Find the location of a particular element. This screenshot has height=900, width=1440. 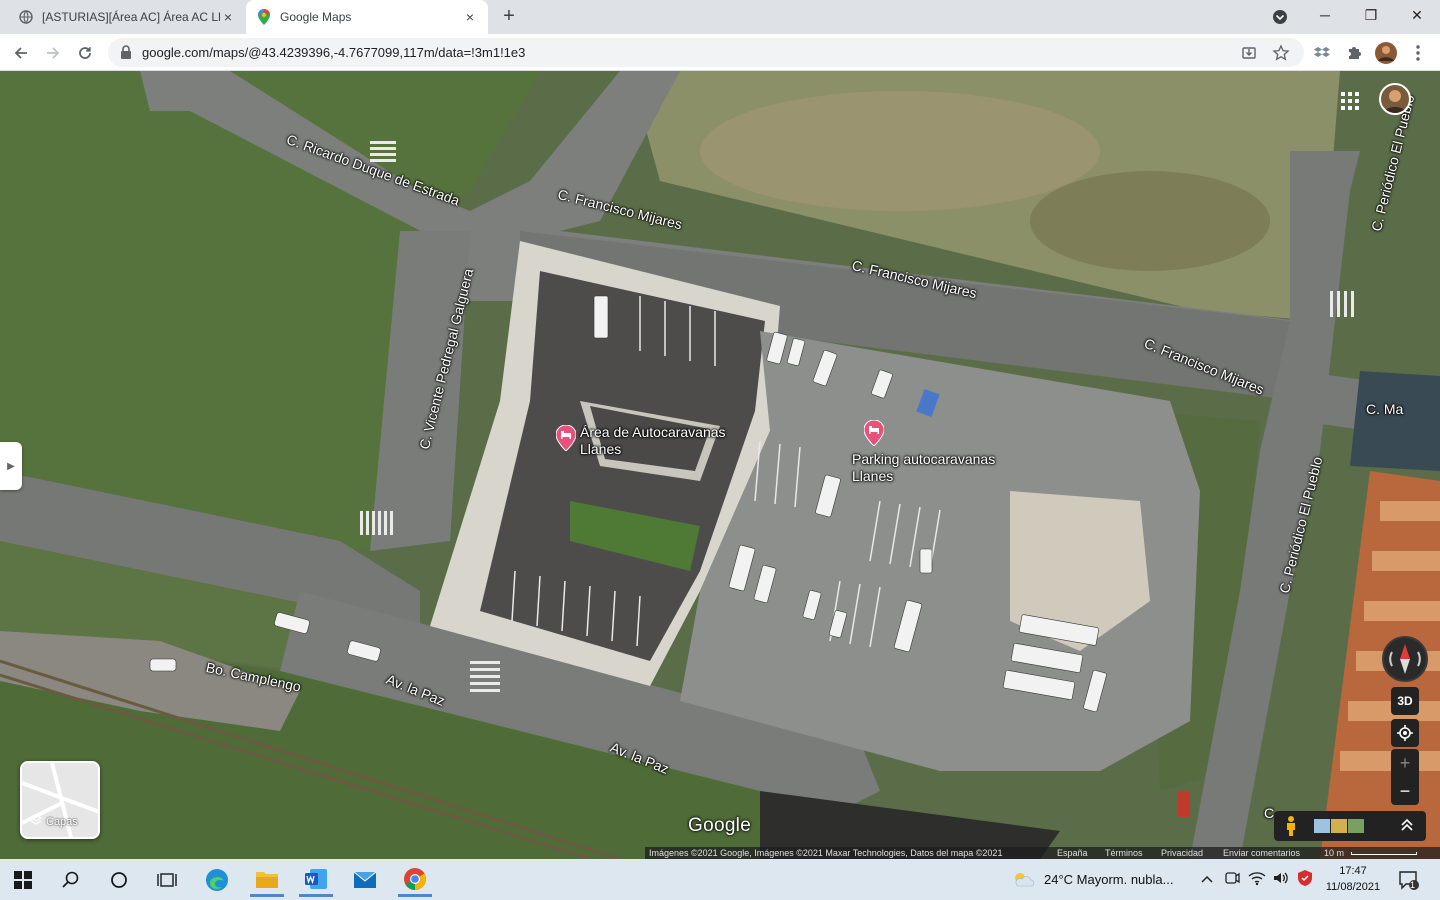

3d-toggle-button: 3D is located at coordinates (1405, 701).